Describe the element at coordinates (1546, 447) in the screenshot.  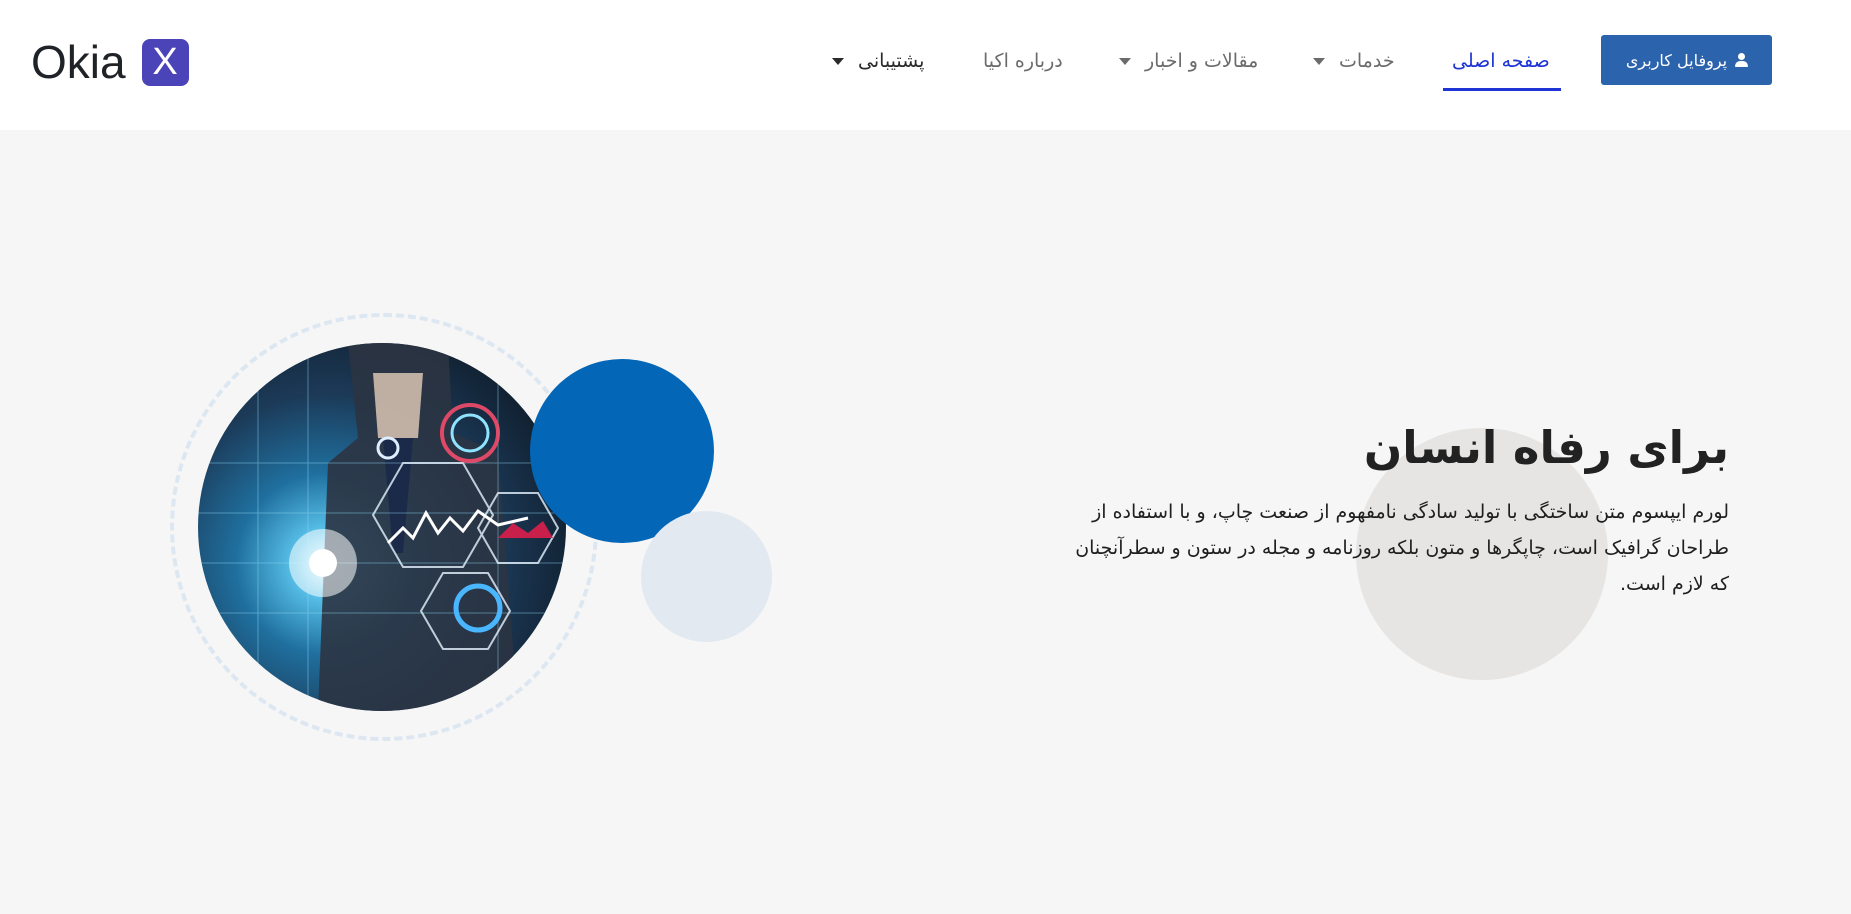
I see `hero-title: برای رفاه انسان` at that location.